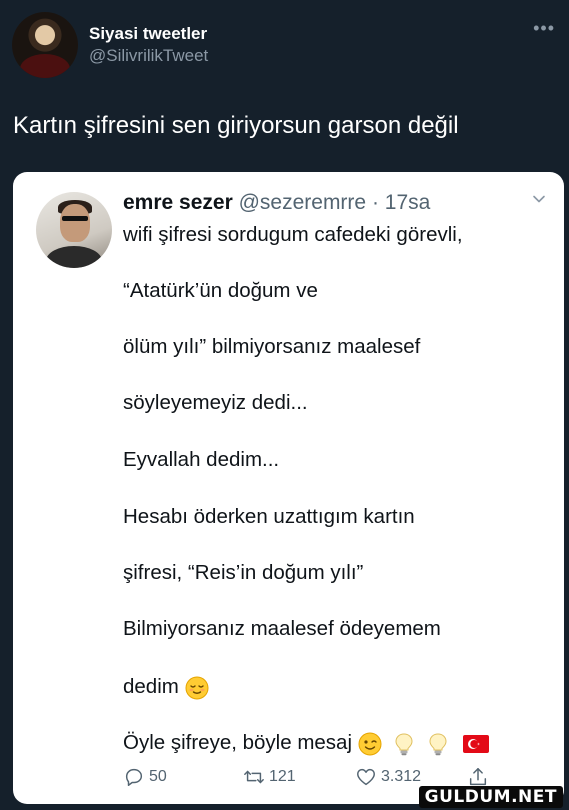 This screenshot has width=569, height=810. I want to click on quoted-timestamp: 17sa, so click(408, 202).